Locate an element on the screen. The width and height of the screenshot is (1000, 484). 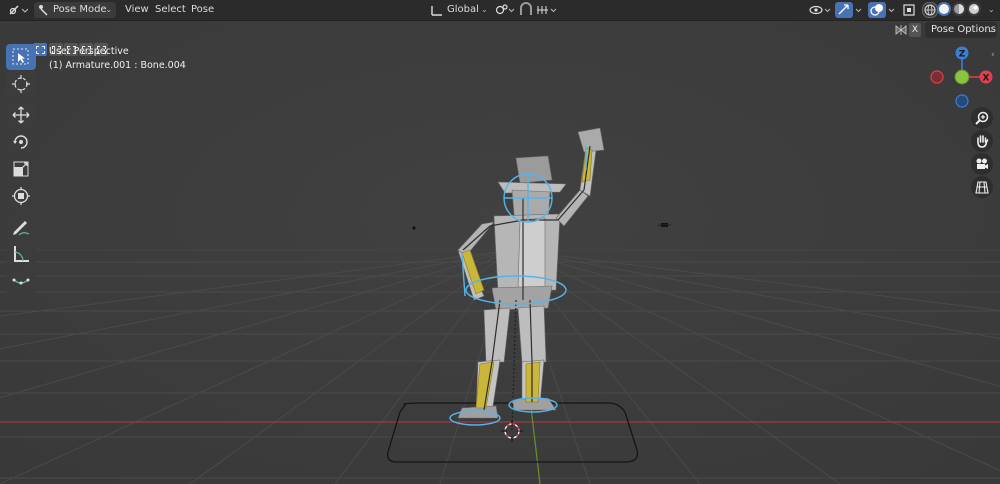
light-marker is located at coordinates (414, 228).